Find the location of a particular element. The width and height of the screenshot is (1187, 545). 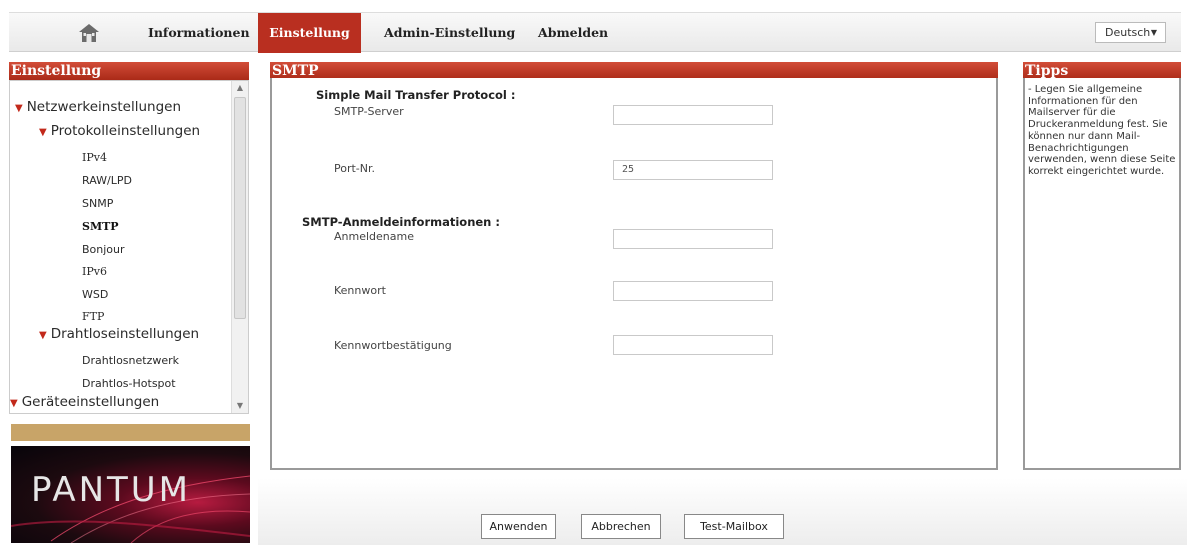

nav-abmelden: Abmelden is located at coordinates (573, 33).